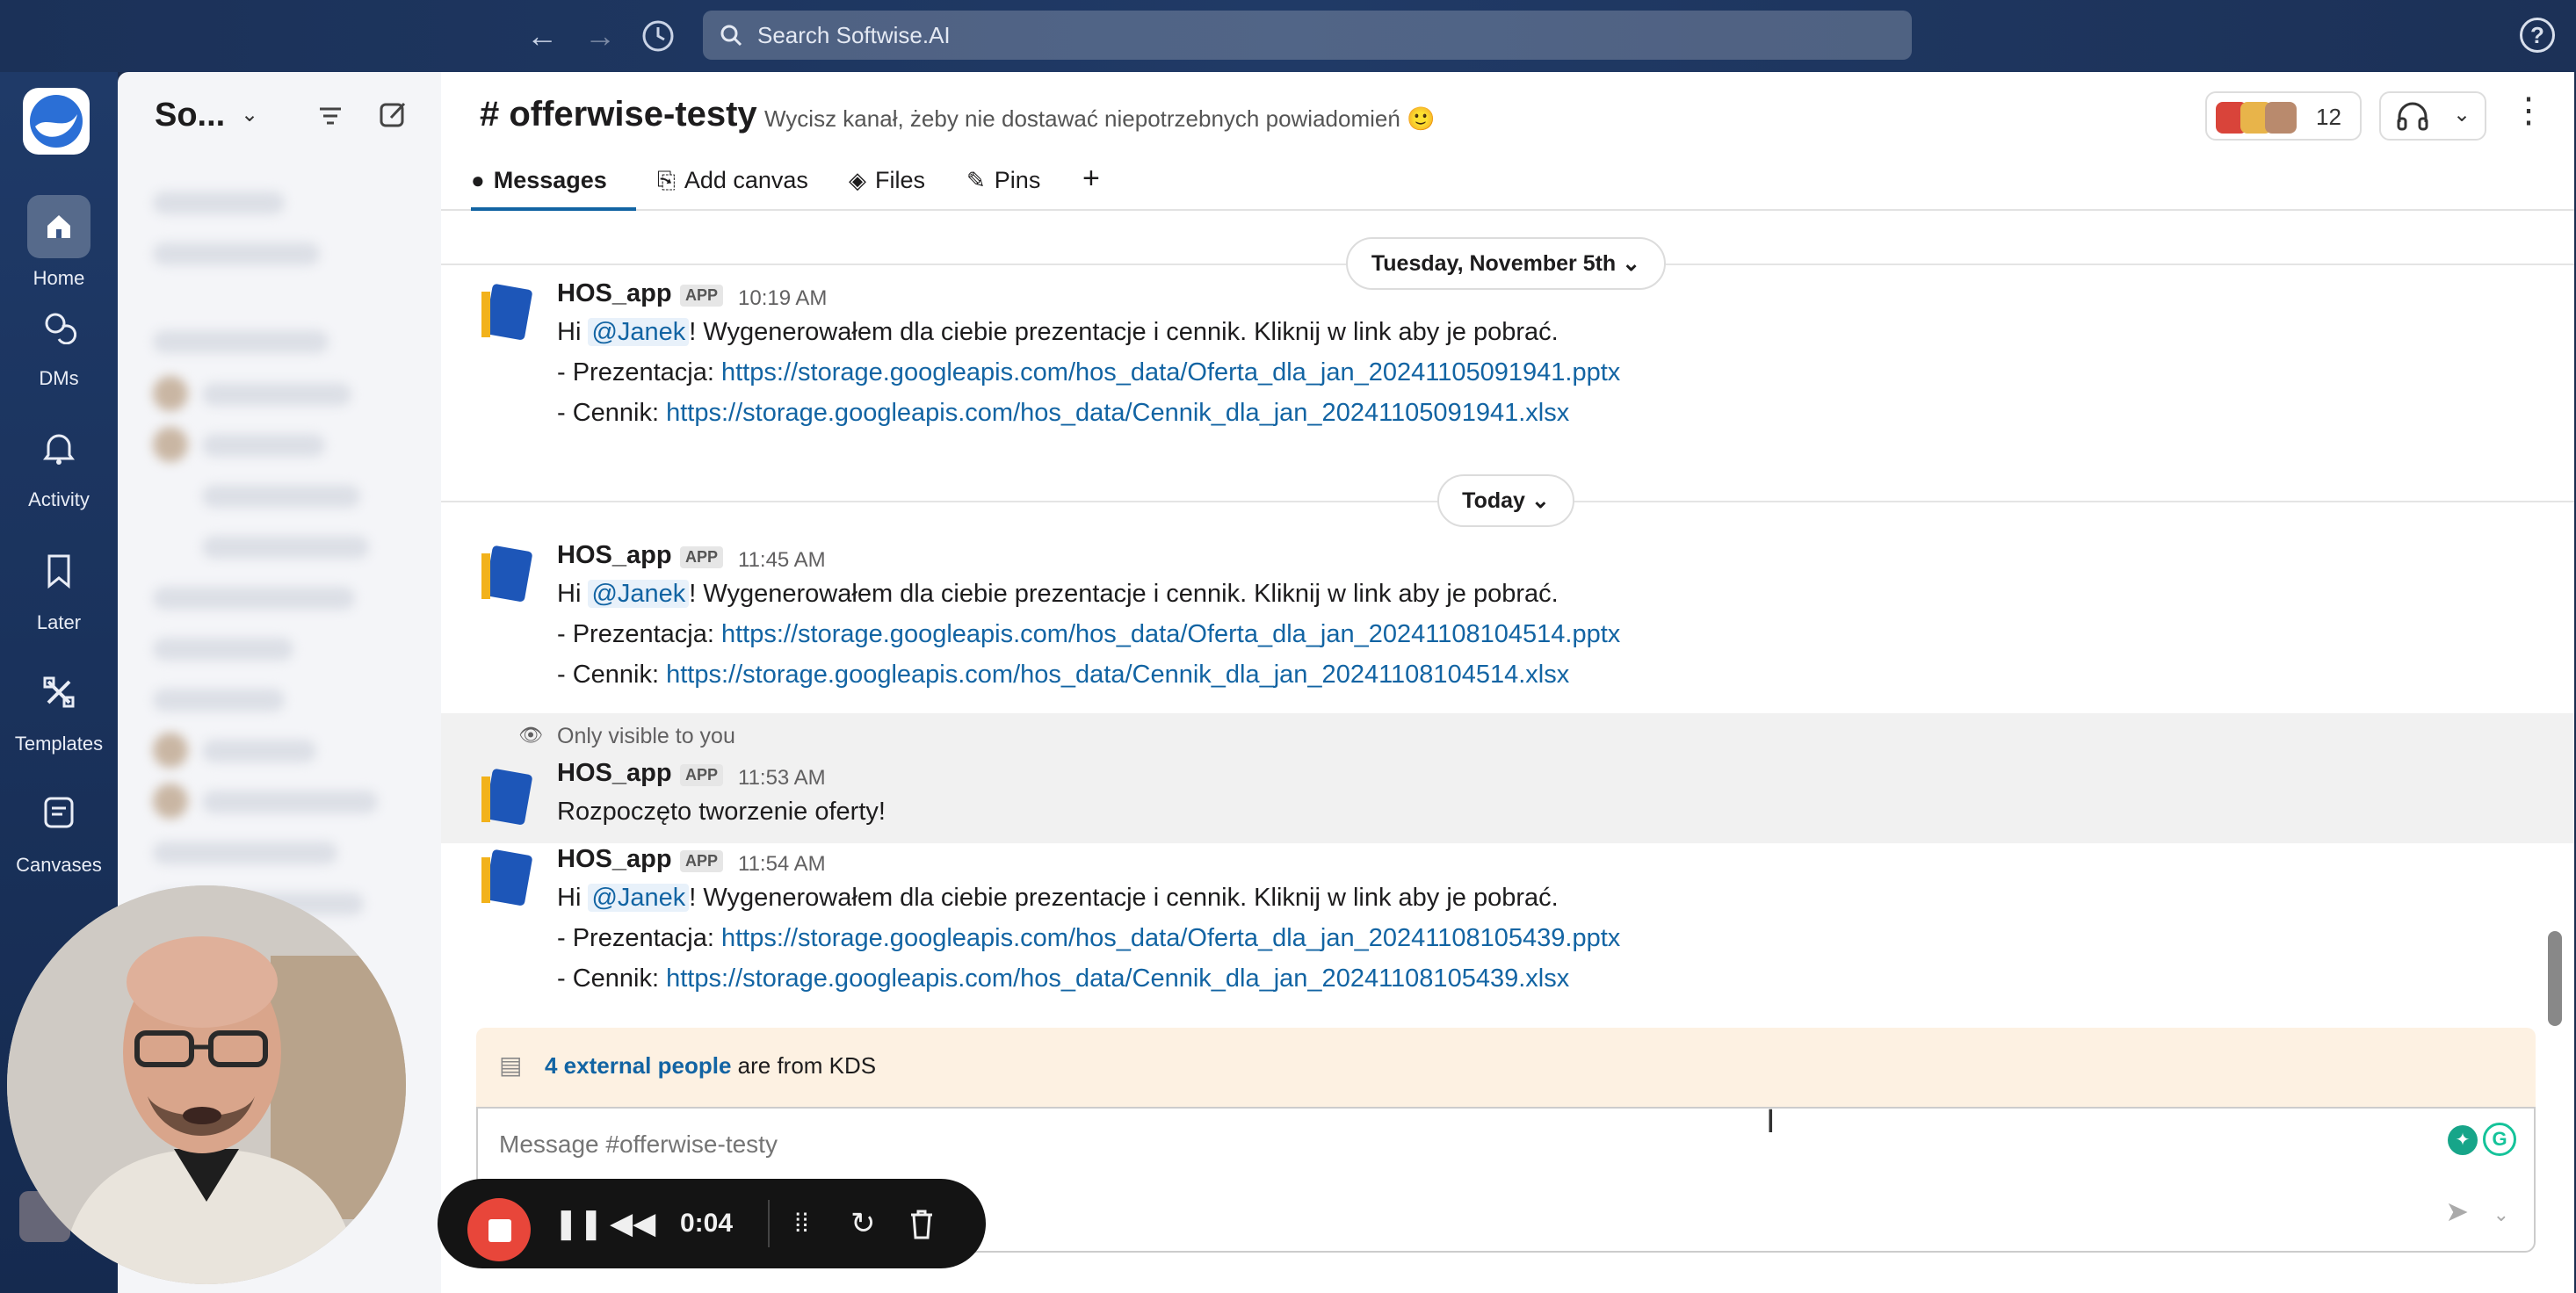 The height and width of the screenshot is (1293, 2576). I want to click on message-input, so click(1332, 1145).